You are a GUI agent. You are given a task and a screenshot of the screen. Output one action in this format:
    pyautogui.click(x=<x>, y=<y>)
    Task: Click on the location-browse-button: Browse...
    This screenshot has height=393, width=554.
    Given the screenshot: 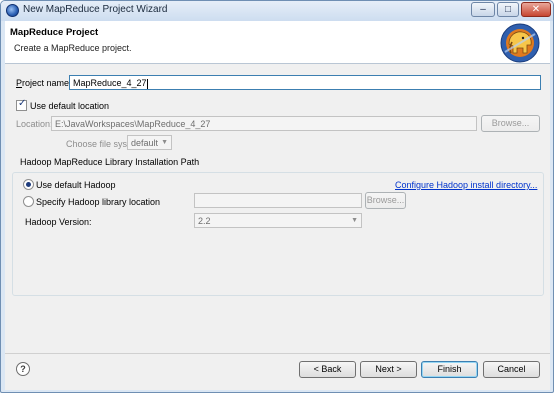 What is the action you would take?
    pyautogui.click(x=510, y=123)
    